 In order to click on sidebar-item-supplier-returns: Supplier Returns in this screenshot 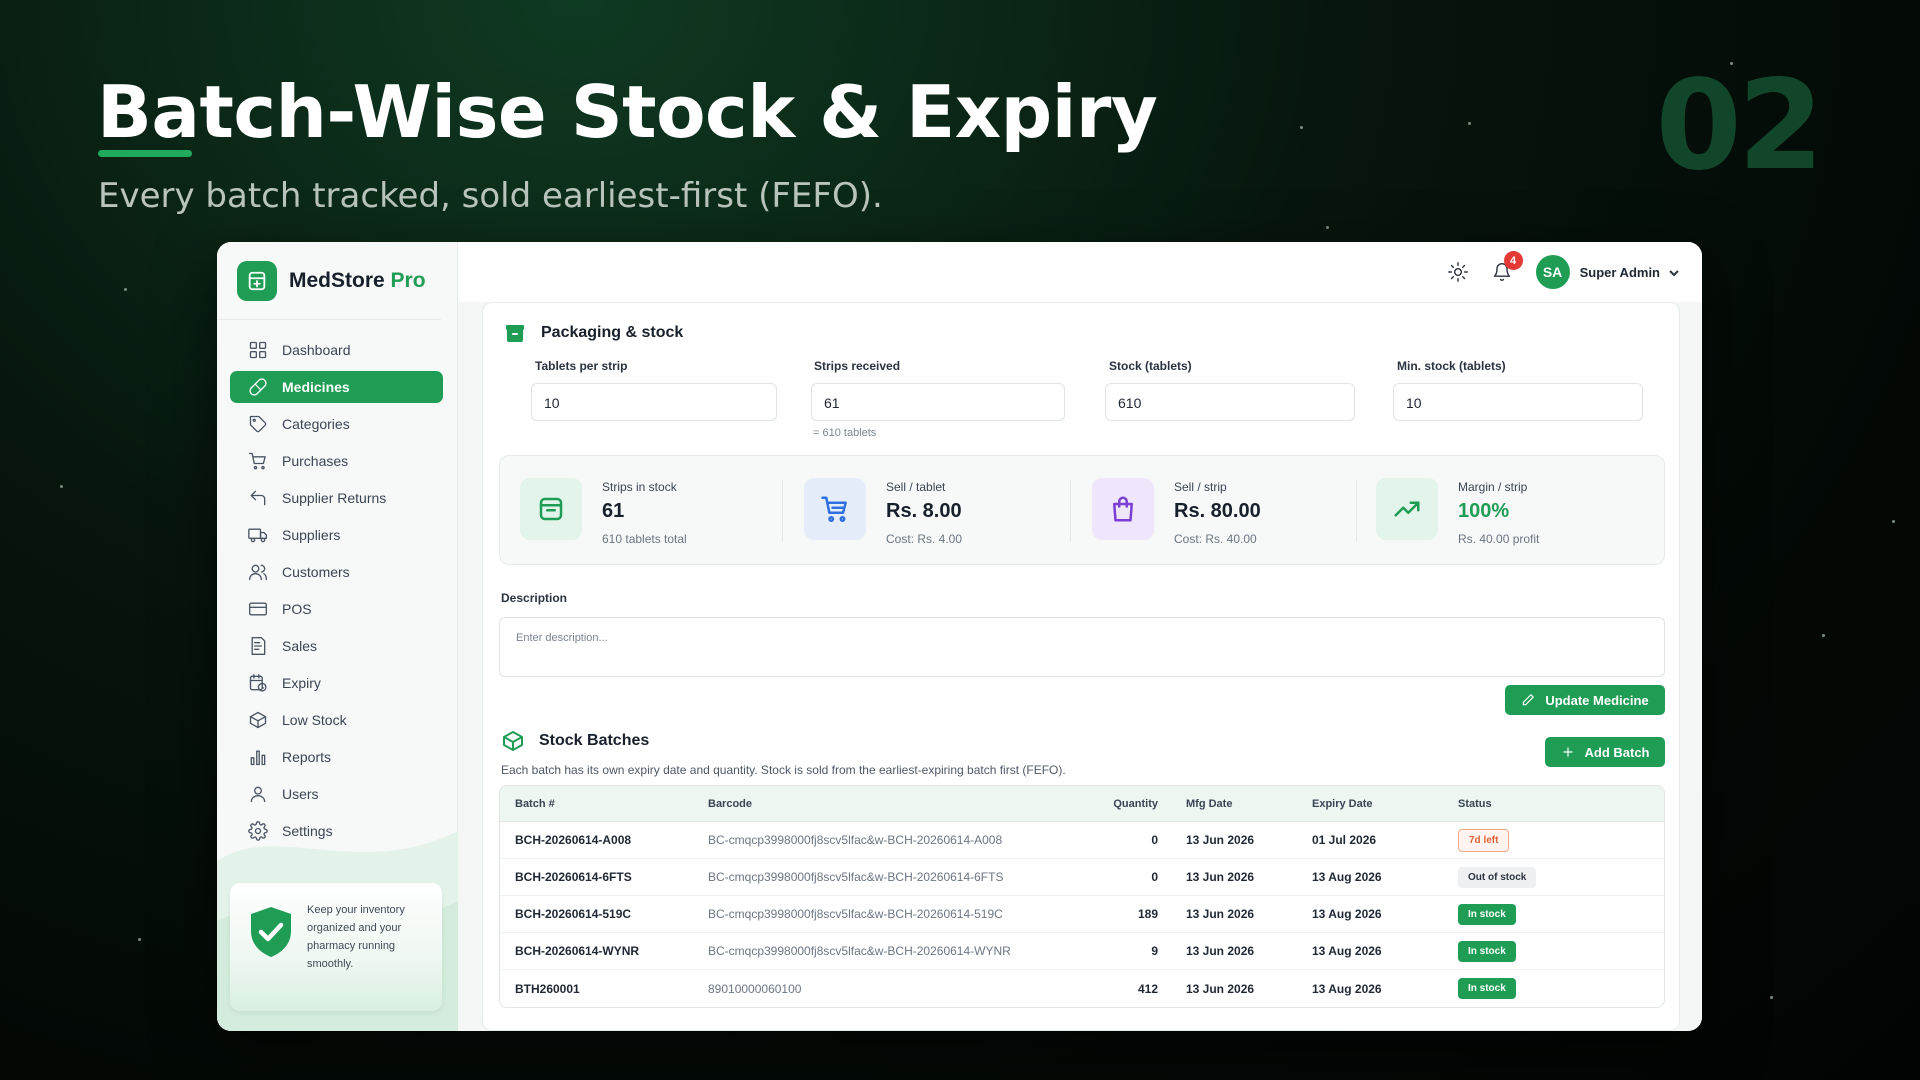, I will do `click(336, 498)`.